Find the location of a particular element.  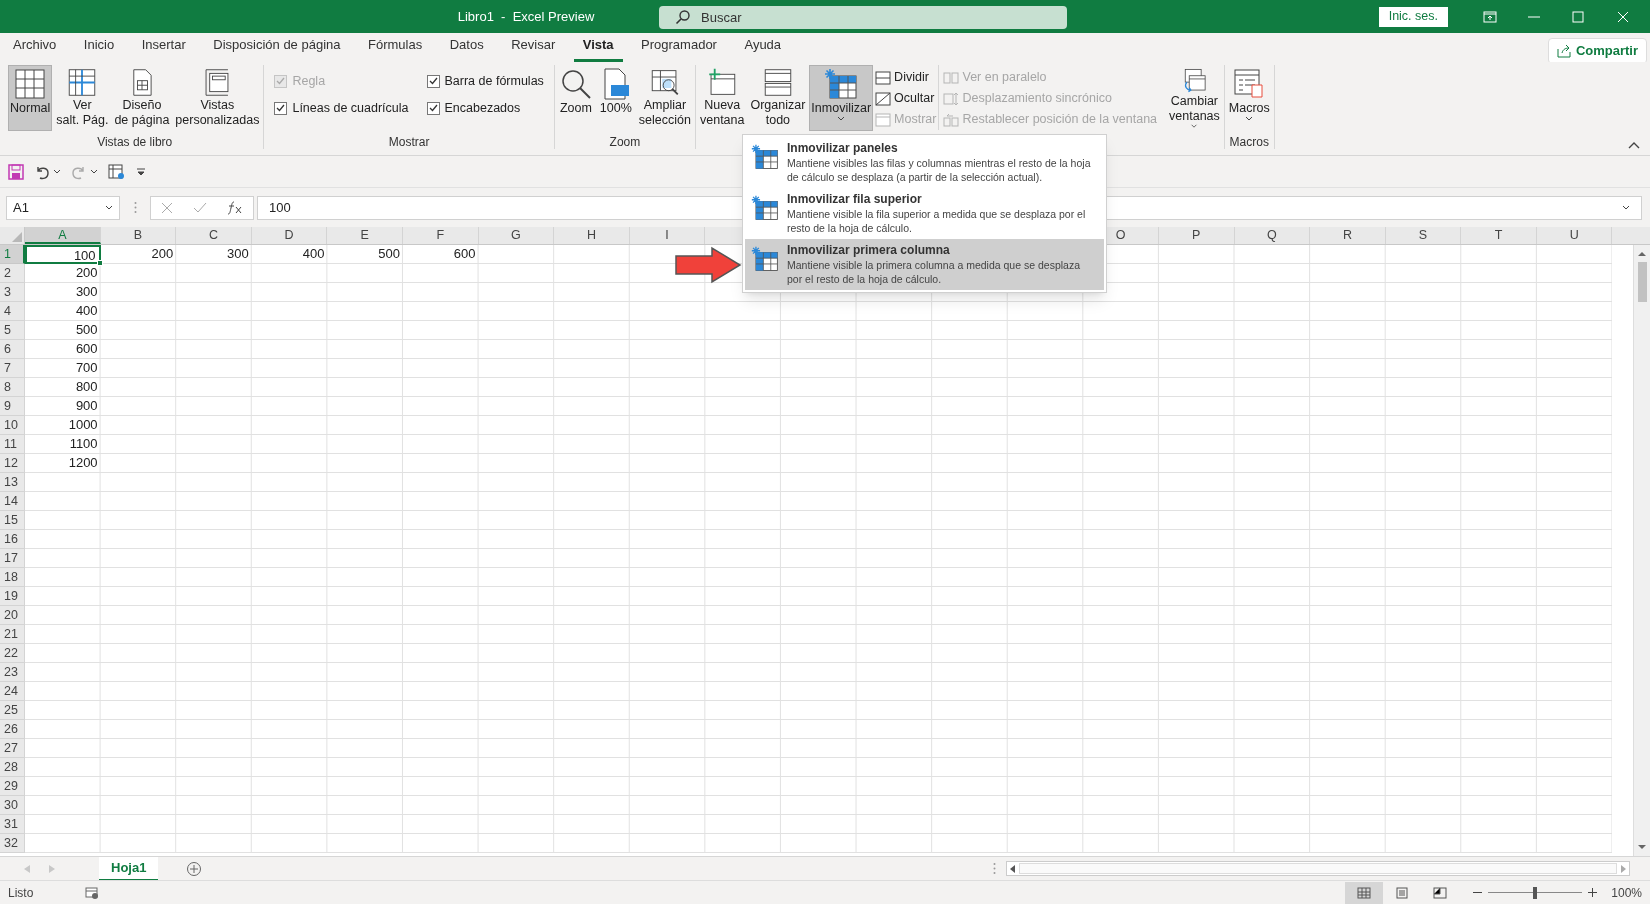

group-label: Vistas de libro is located at coordinates (135, 141).